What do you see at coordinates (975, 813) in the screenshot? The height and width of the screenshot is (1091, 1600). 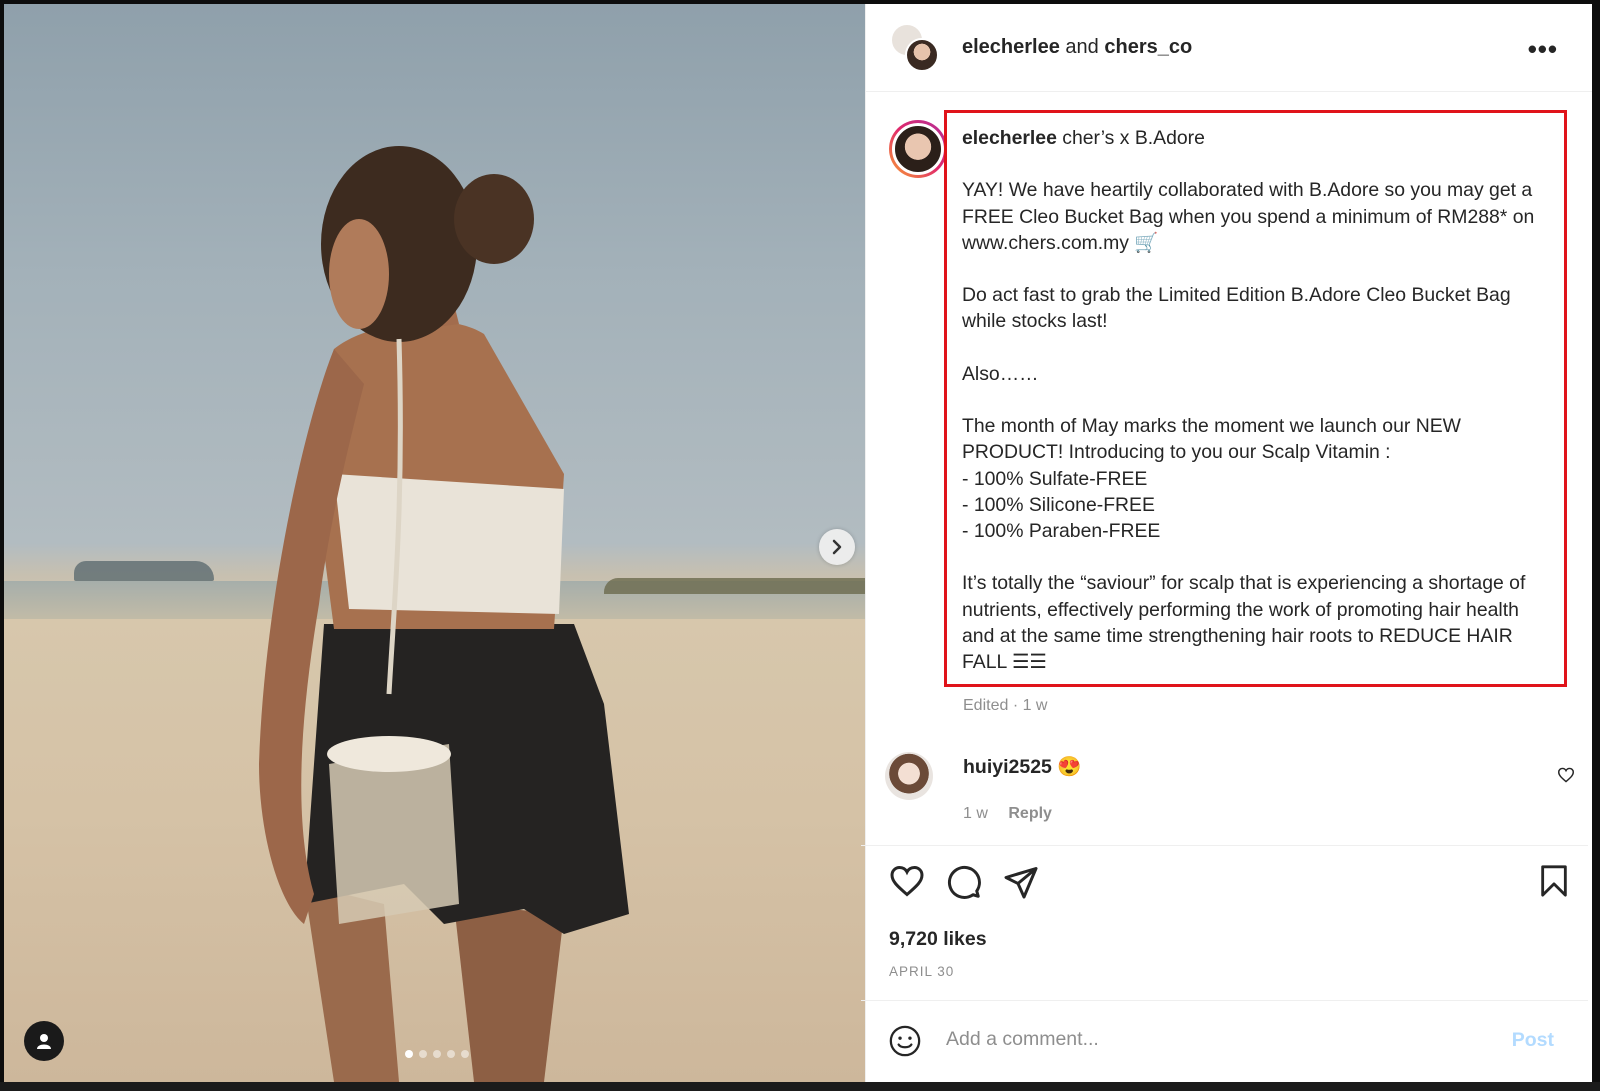 I see `comment-time: 1 w` at bounding box center [975, 813].